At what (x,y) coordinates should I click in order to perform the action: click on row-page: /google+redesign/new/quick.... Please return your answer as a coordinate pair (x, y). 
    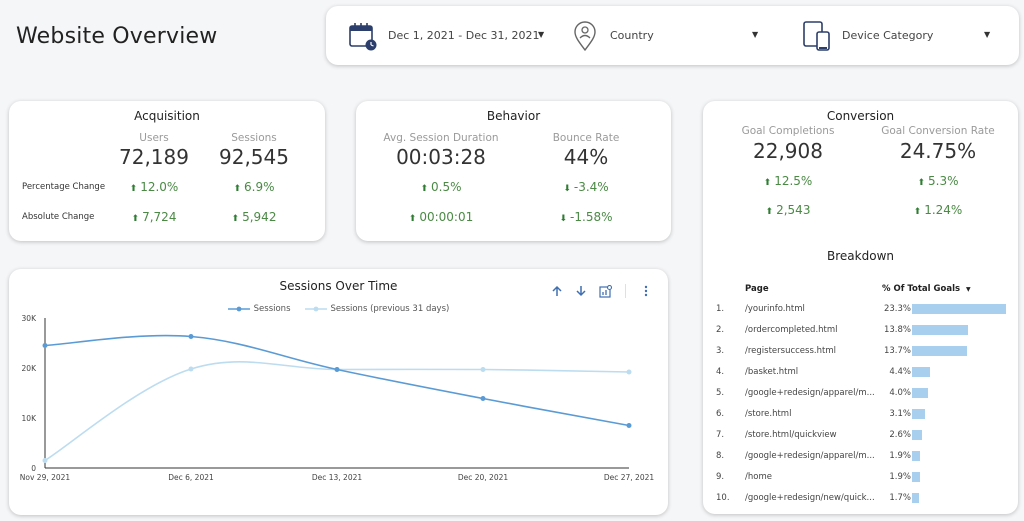
    Looking at the image, I should click on (810, 498).